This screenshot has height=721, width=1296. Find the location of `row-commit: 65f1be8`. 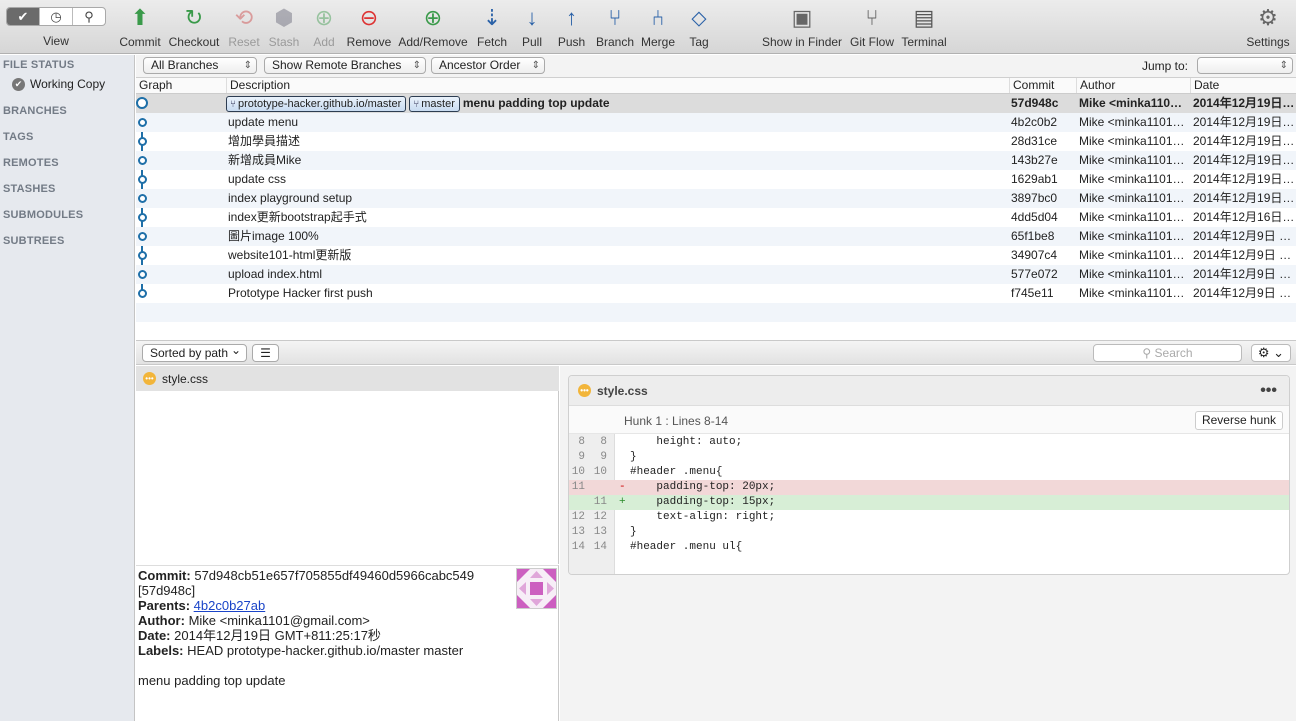

row-commit: 65f1be8 is located at coordinates (1033, 236).